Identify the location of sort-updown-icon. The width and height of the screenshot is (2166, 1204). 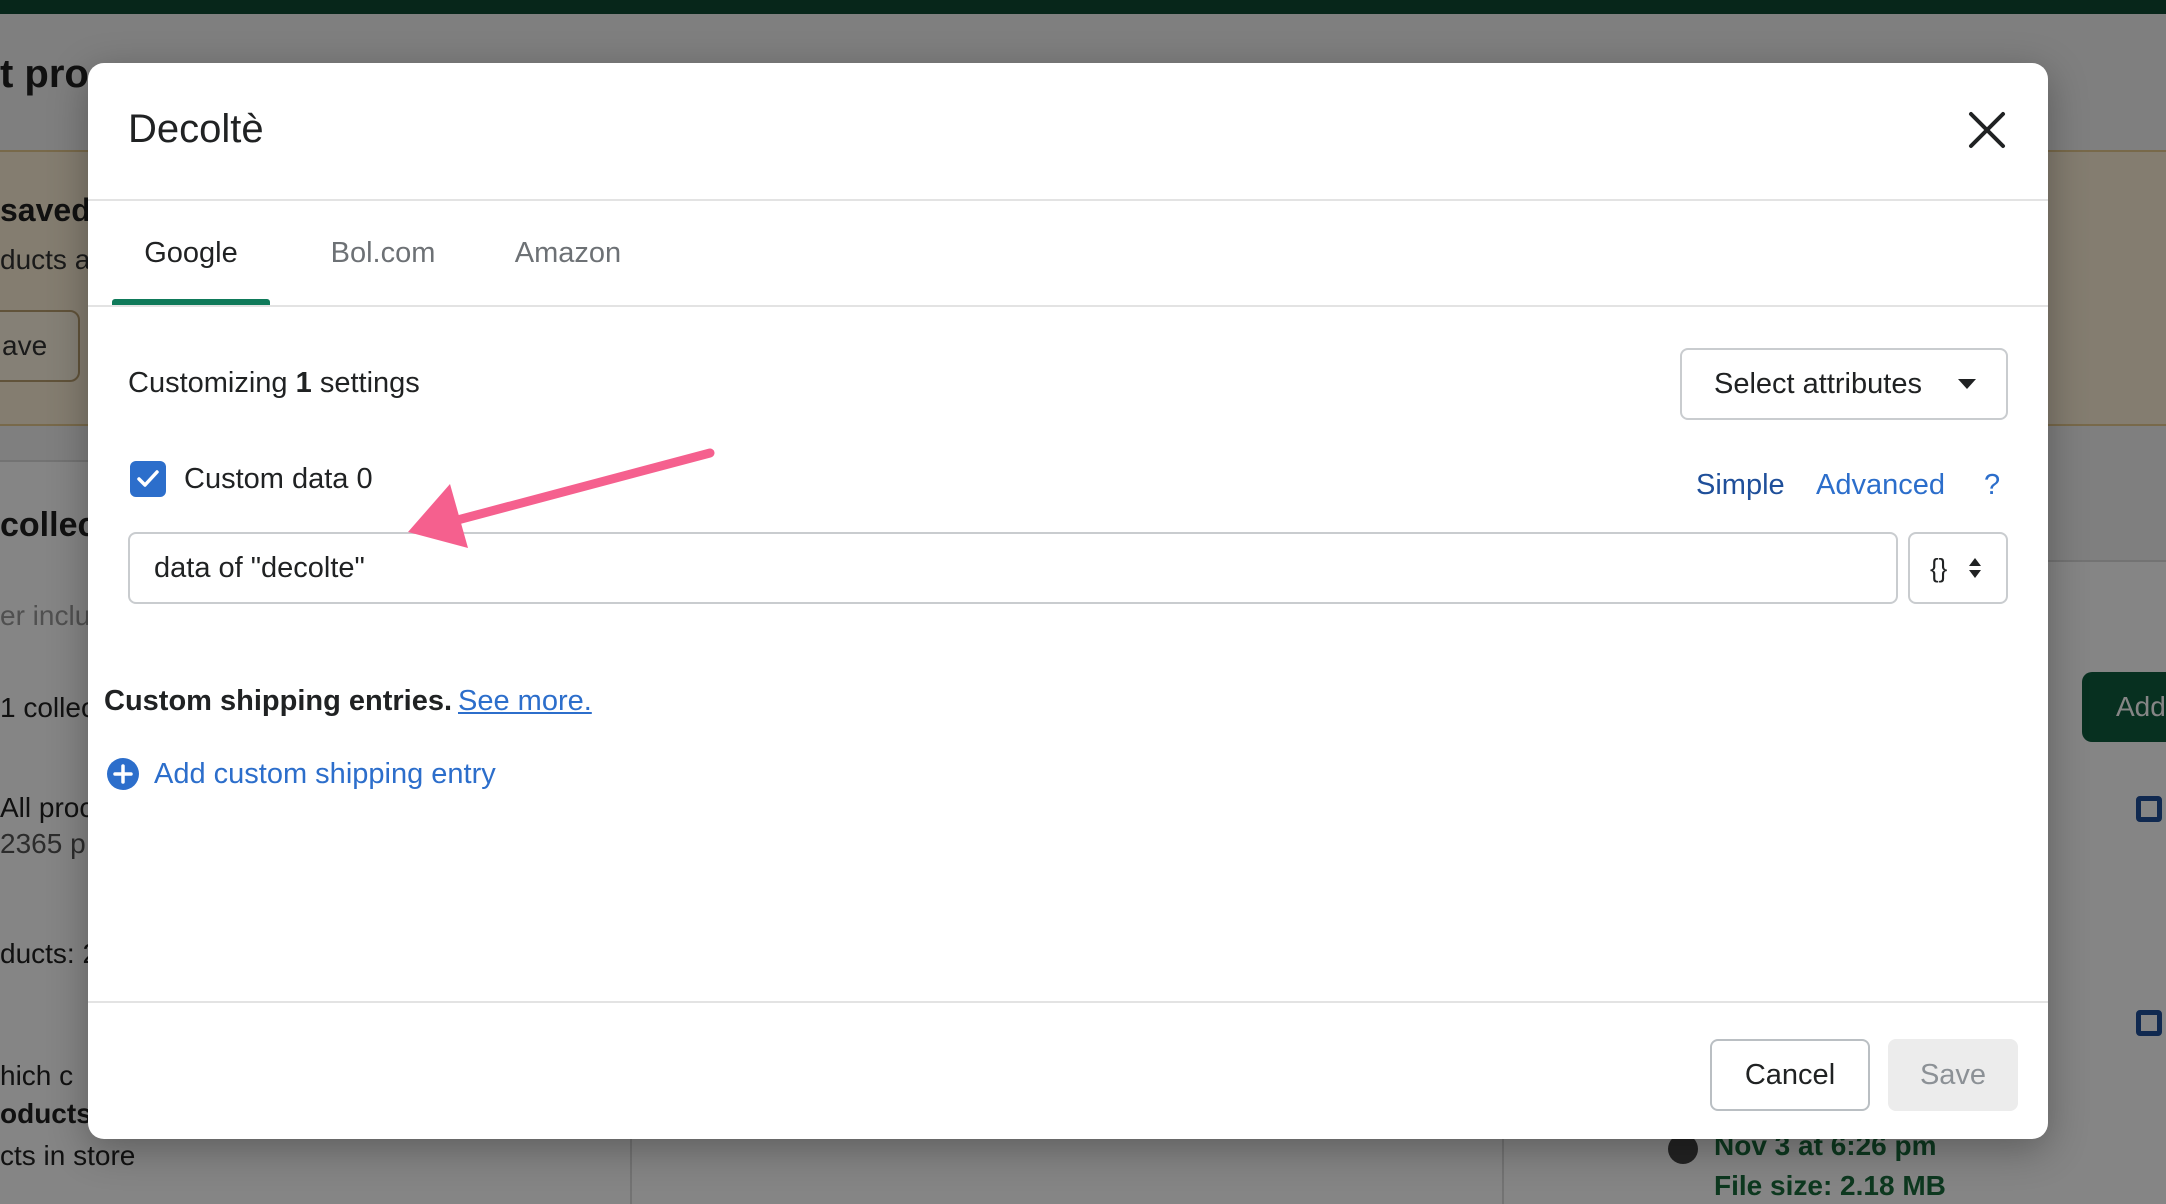
(1975, 568).